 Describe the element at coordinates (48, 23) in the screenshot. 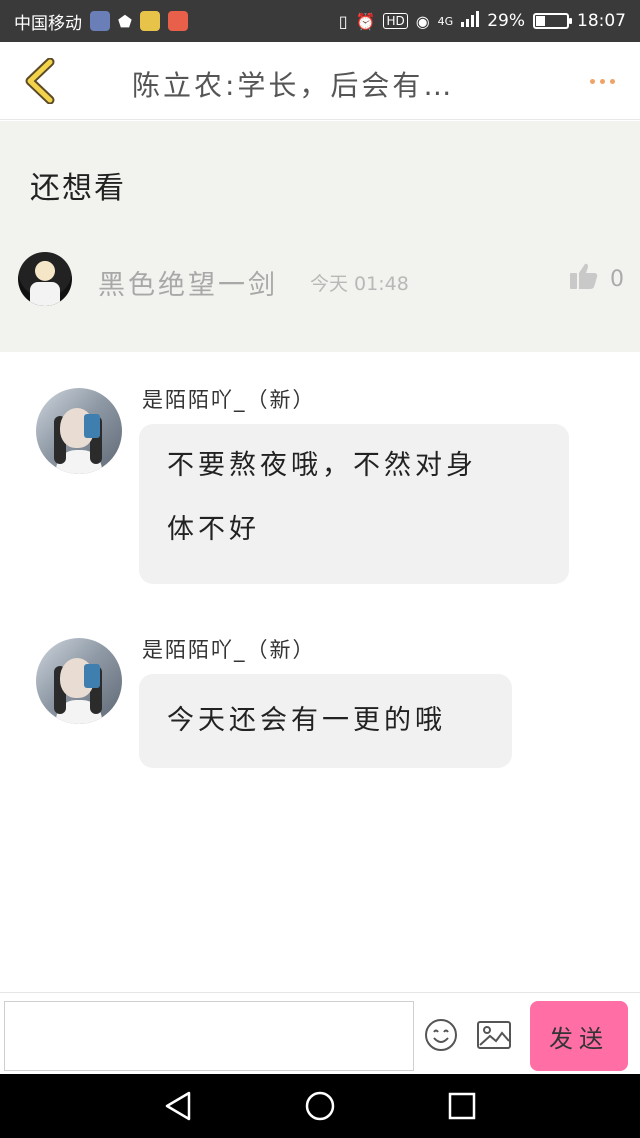

I see `carrier-label: 中国移动` at that location.